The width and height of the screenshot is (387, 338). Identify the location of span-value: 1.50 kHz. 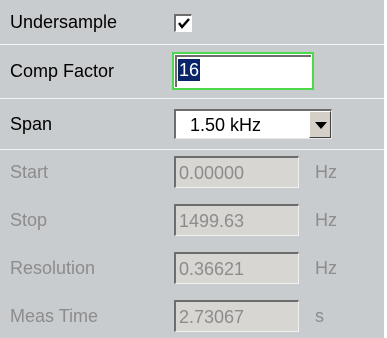
(226, 125).